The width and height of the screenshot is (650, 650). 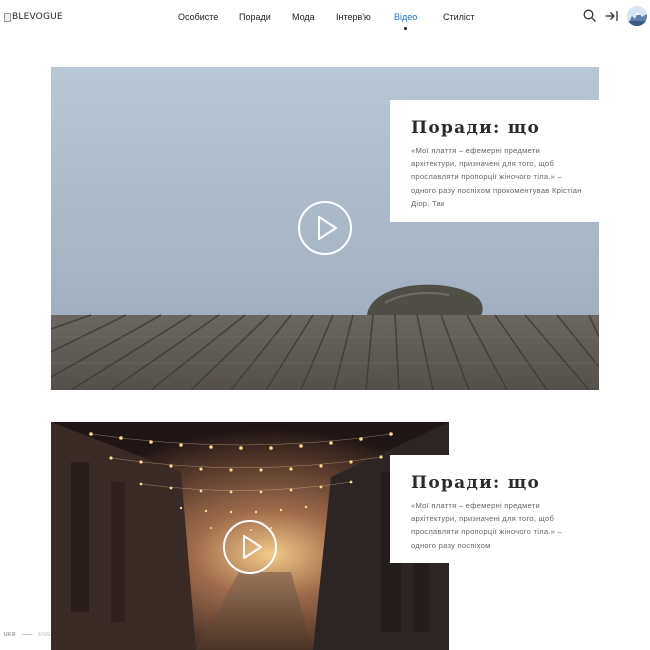 I want to click on search-icon, so click(x=590, y=16).